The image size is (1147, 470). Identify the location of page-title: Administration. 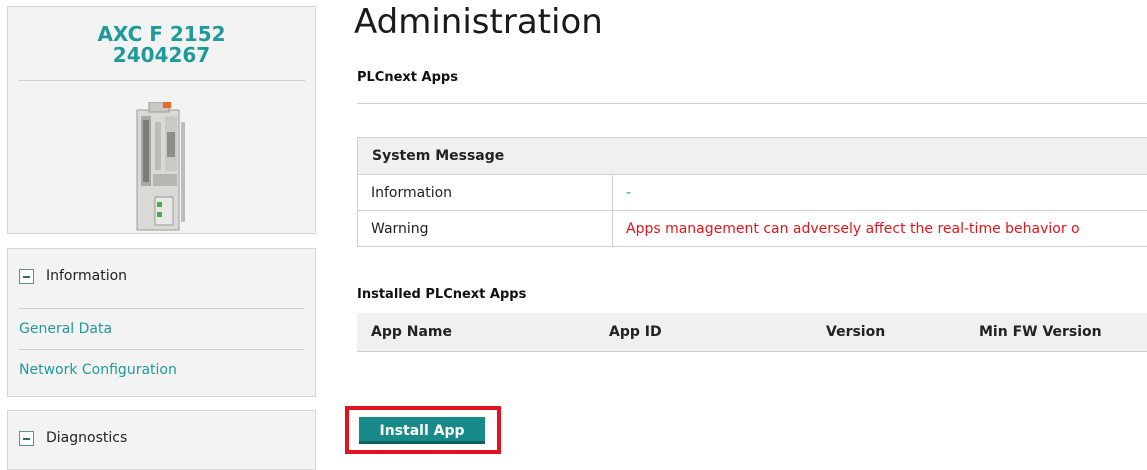
(478, 22).